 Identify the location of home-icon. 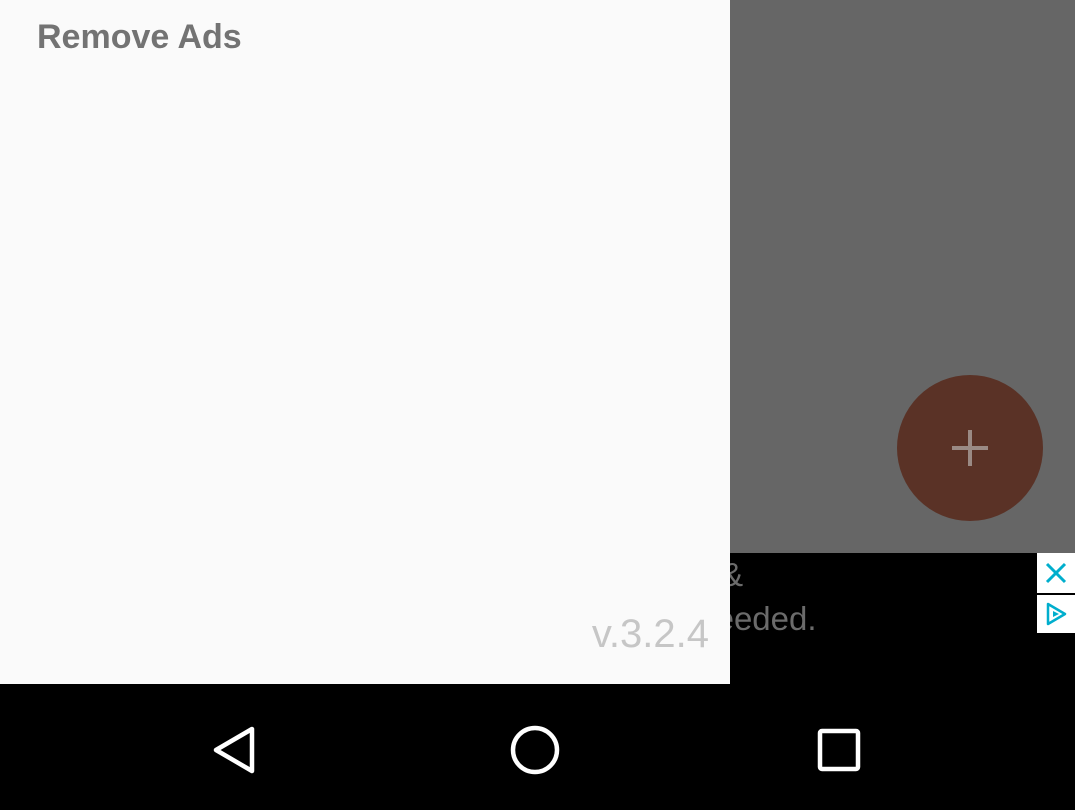
(535, 750).